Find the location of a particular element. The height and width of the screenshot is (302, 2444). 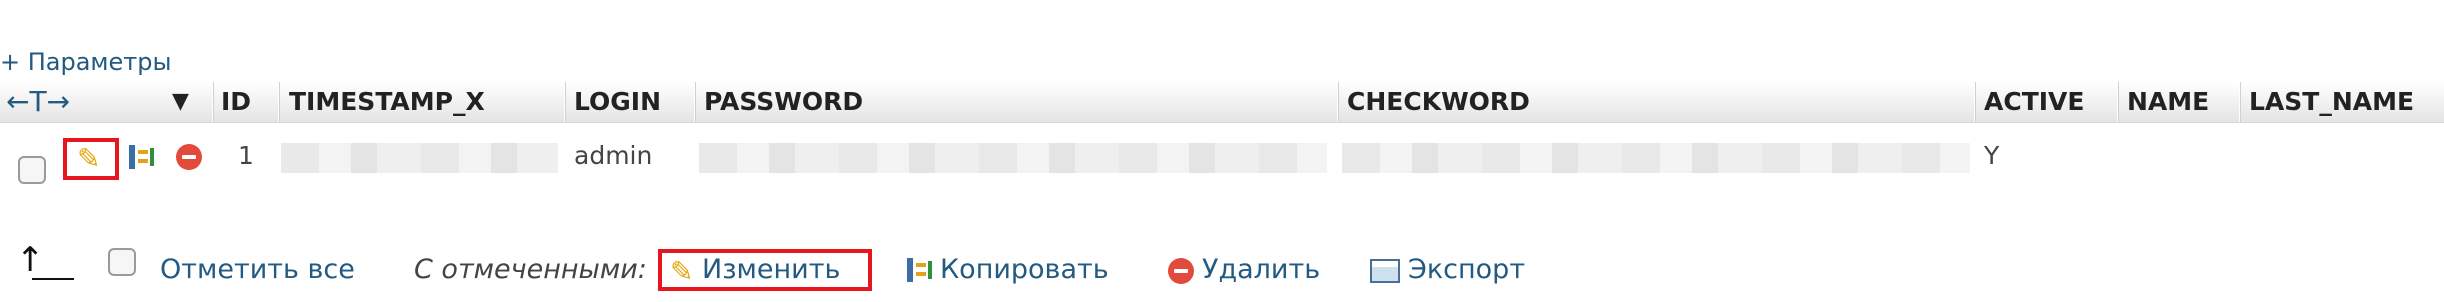

export-icon is located at coordinates (1385, 271).